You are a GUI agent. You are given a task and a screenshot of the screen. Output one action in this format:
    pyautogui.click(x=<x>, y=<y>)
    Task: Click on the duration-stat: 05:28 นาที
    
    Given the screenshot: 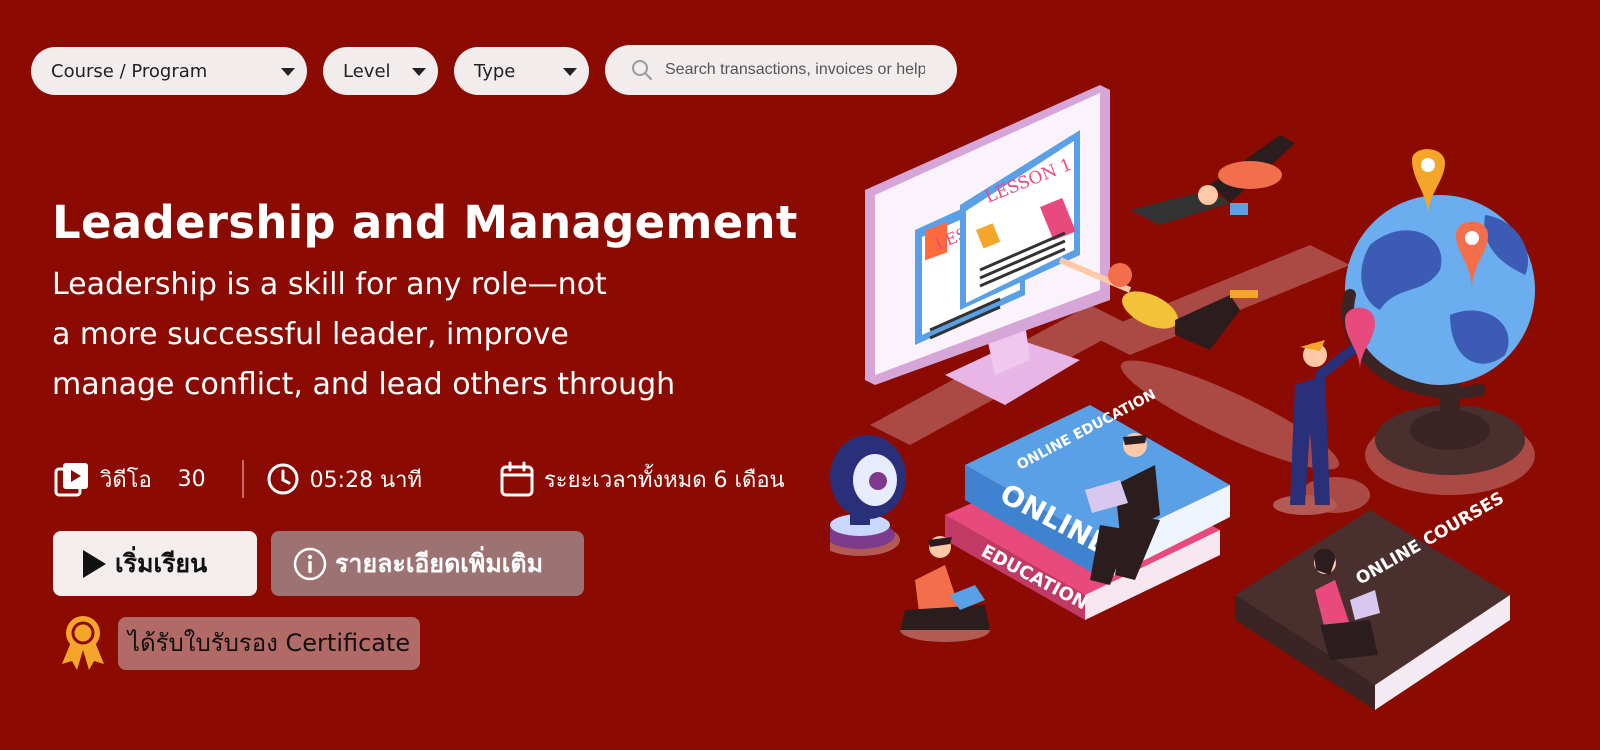 What is the action you would take?
    pyautogui.click(x=344, y=479)
    